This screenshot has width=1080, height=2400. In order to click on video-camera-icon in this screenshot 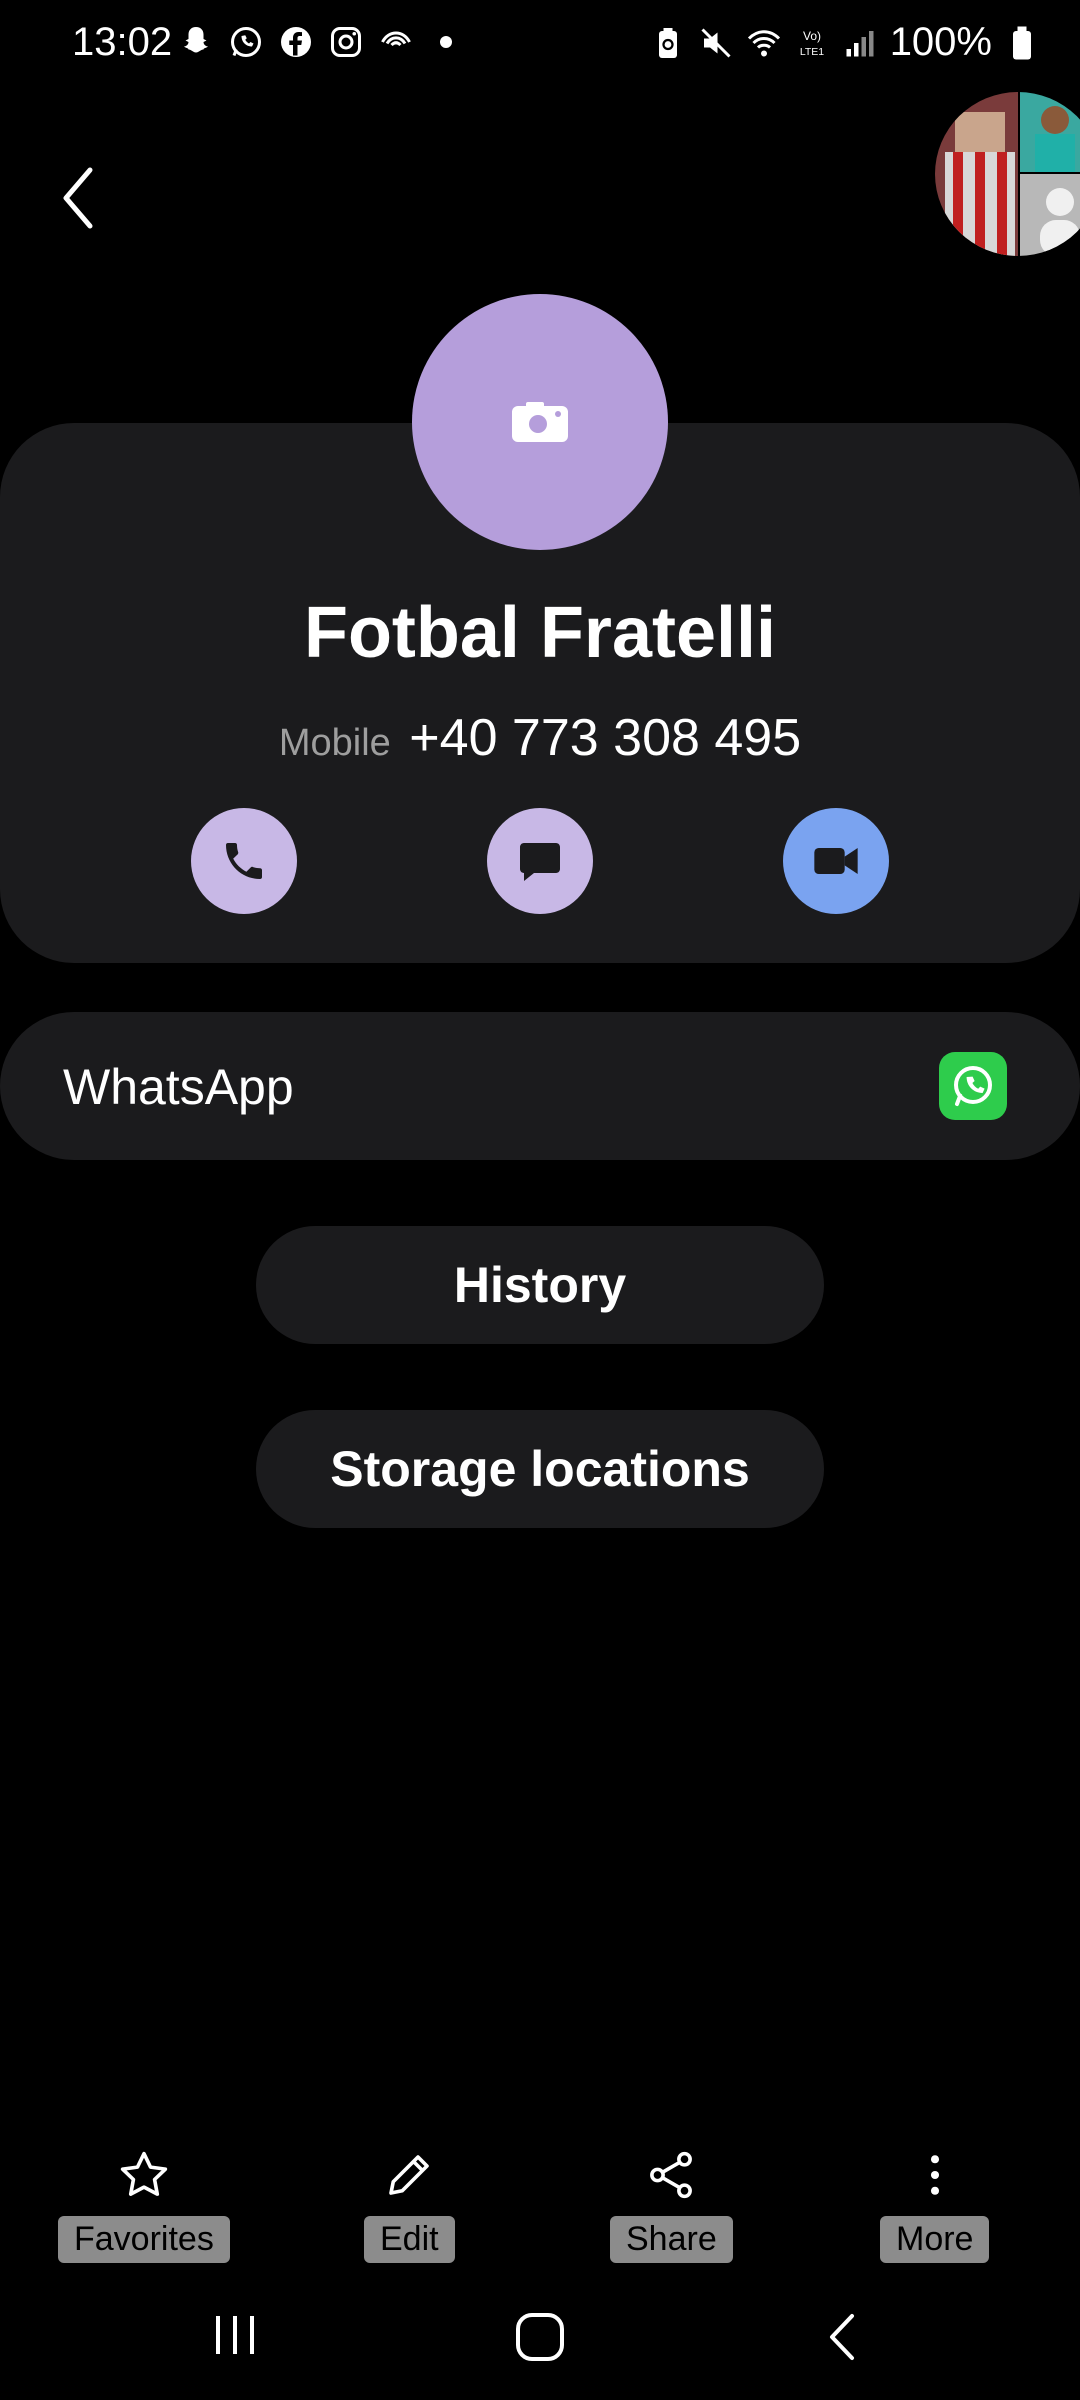, I will do `click(836, 861)`.